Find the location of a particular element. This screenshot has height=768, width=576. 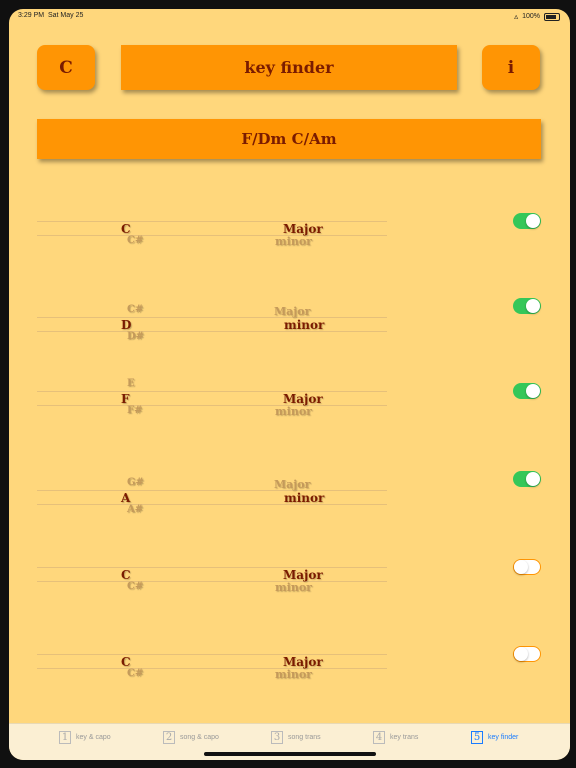

chord-row: C# D D# Major minor is located at coordinates (289, 323).